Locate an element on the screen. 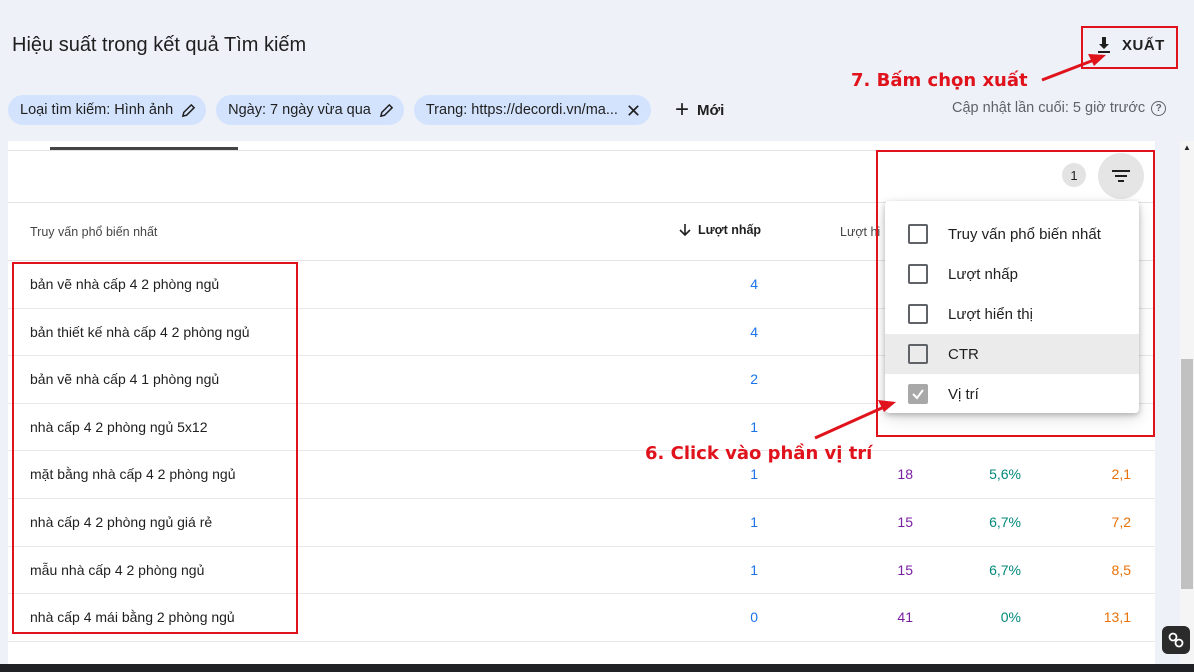  bottom-bar is located at coordinates (597, 668).